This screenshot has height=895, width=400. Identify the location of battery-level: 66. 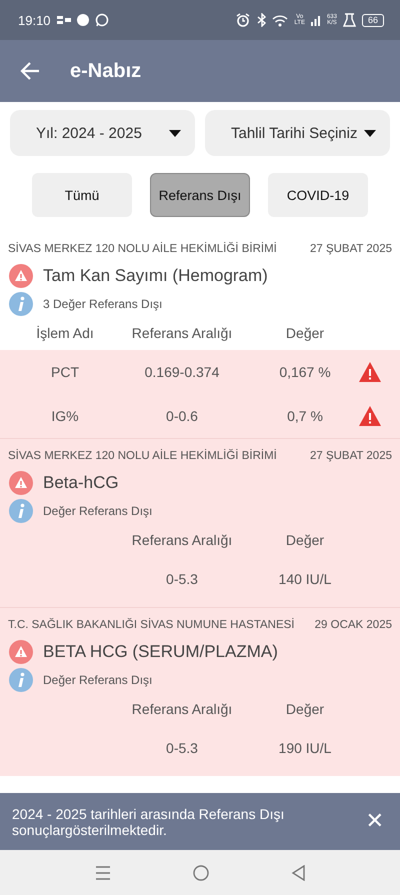
(373, 20).